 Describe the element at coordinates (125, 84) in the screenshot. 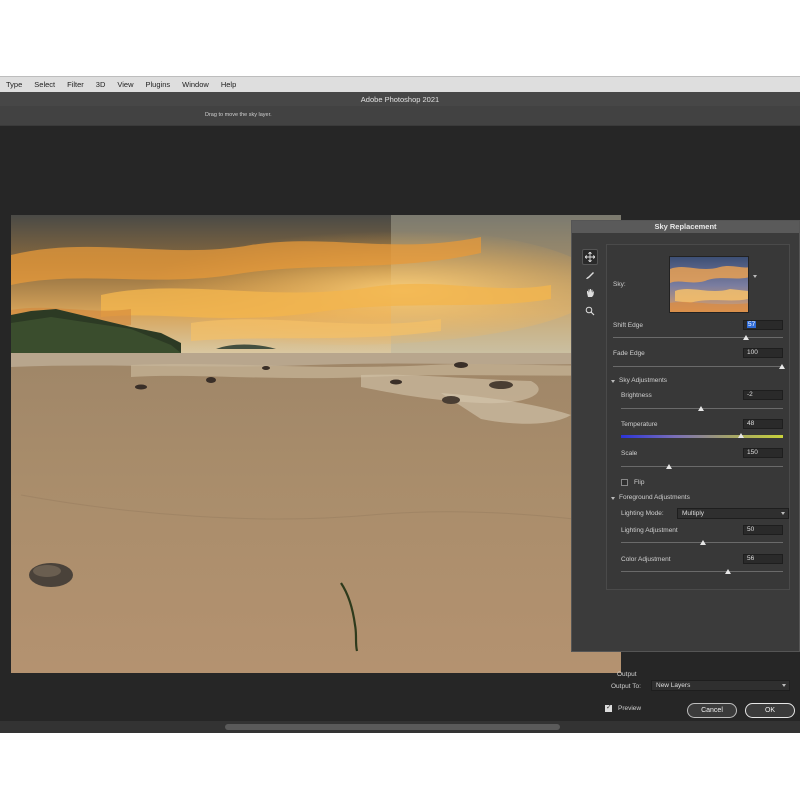

I see `menu-view: View` at that location.